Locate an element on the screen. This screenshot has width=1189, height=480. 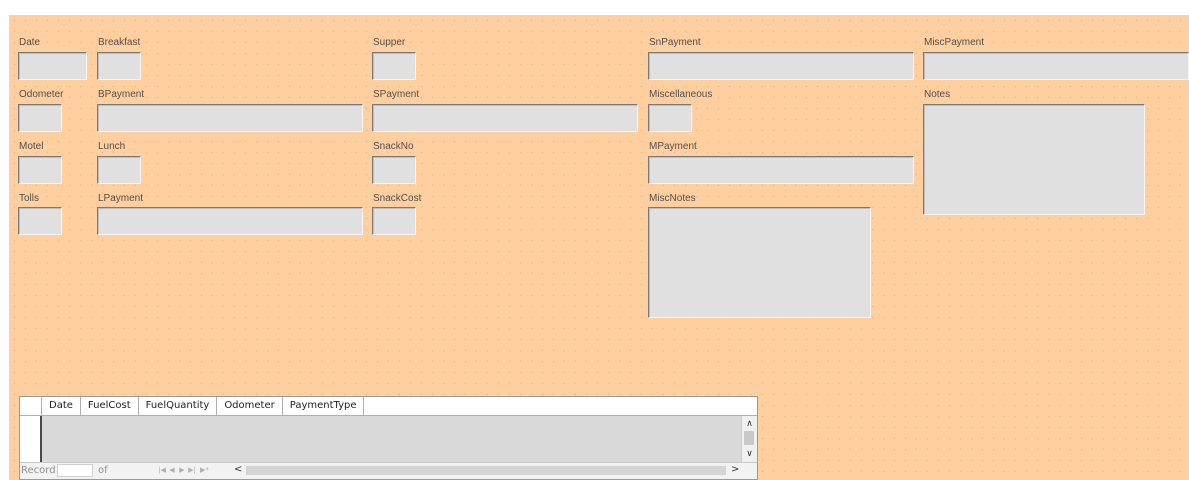
bpayment-label: BPayment is located at coordinates (121, 94).